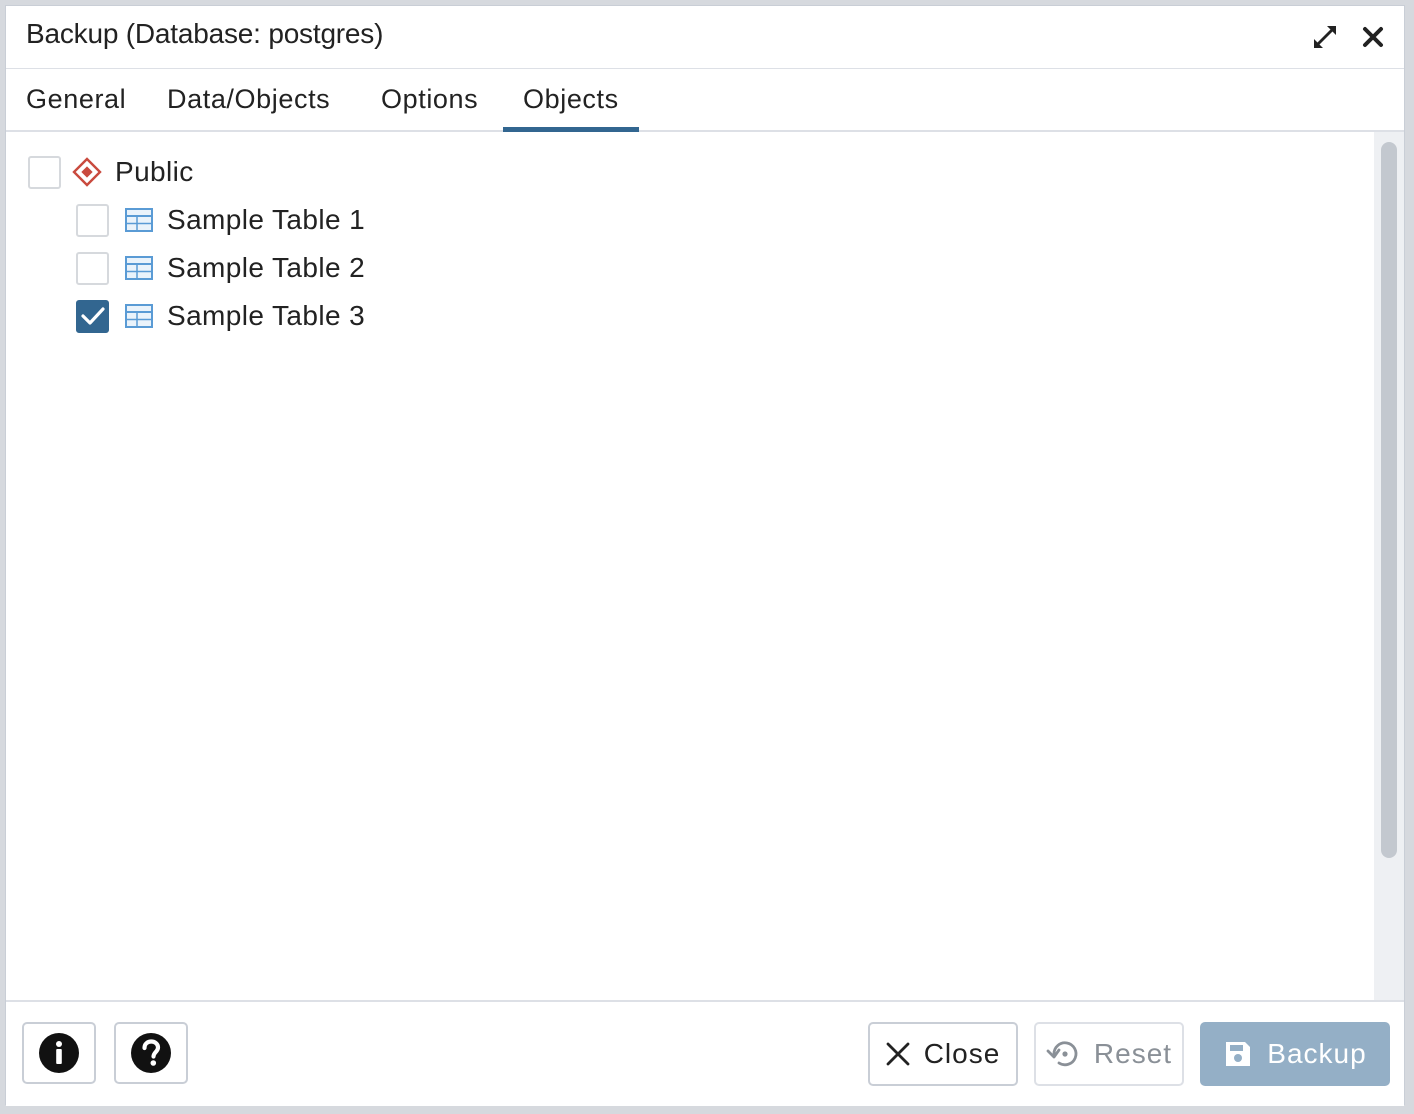  I want to click on schema-label: Public, so click(154, 171).